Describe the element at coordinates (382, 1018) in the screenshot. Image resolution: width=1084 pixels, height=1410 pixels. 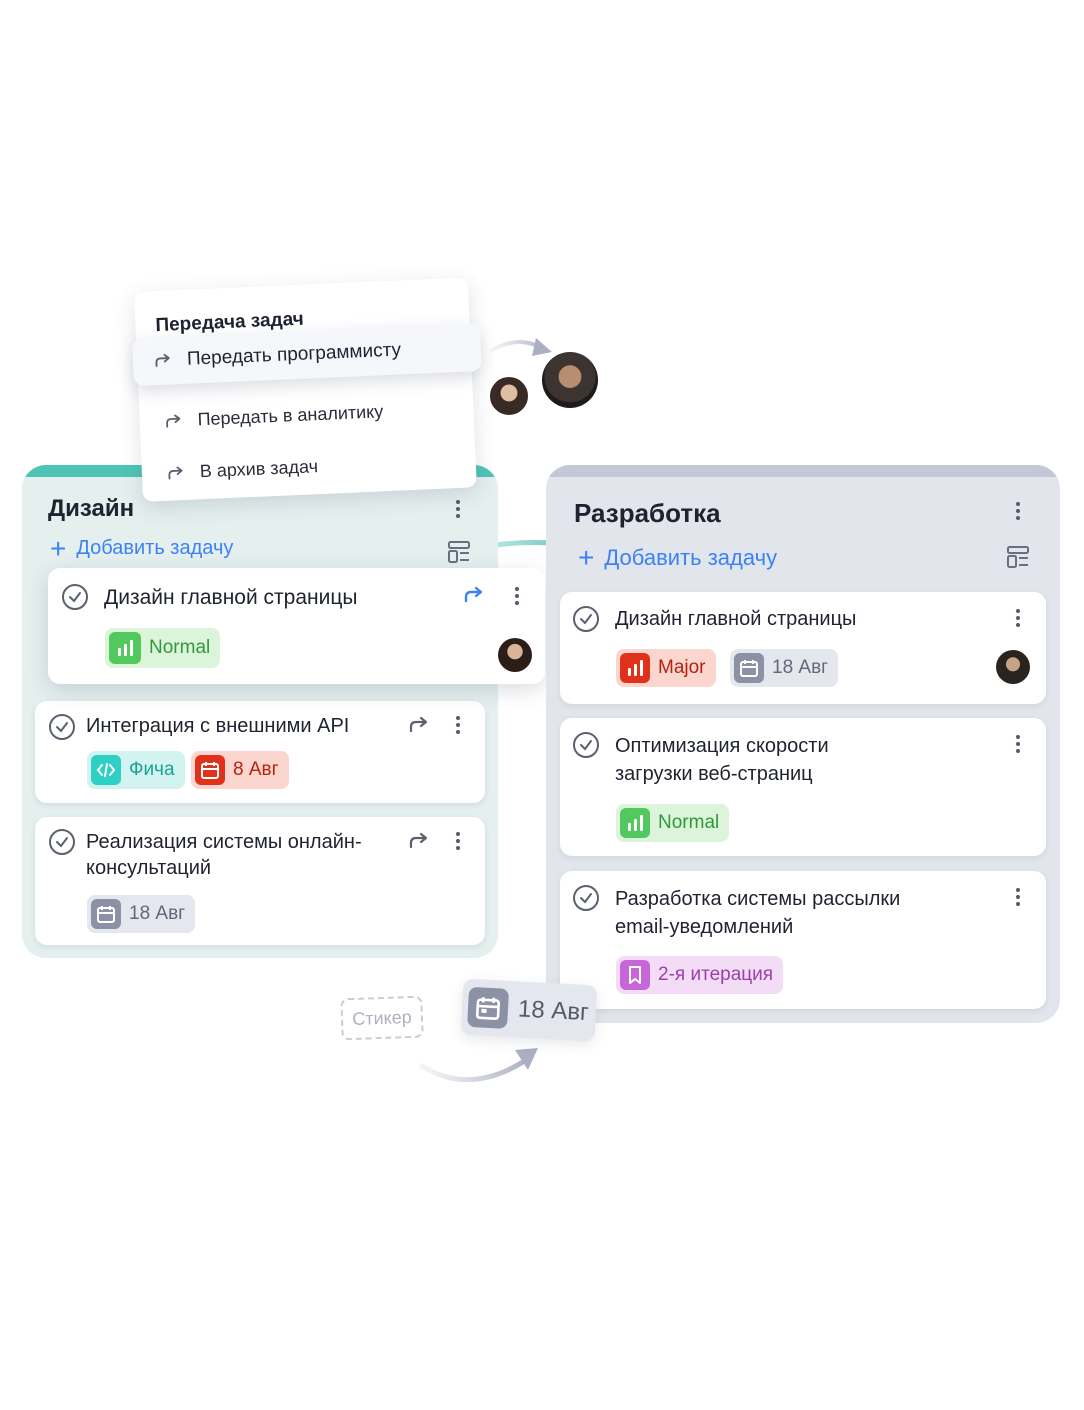
I see `sticker-placeholder: Стикер` at that location.